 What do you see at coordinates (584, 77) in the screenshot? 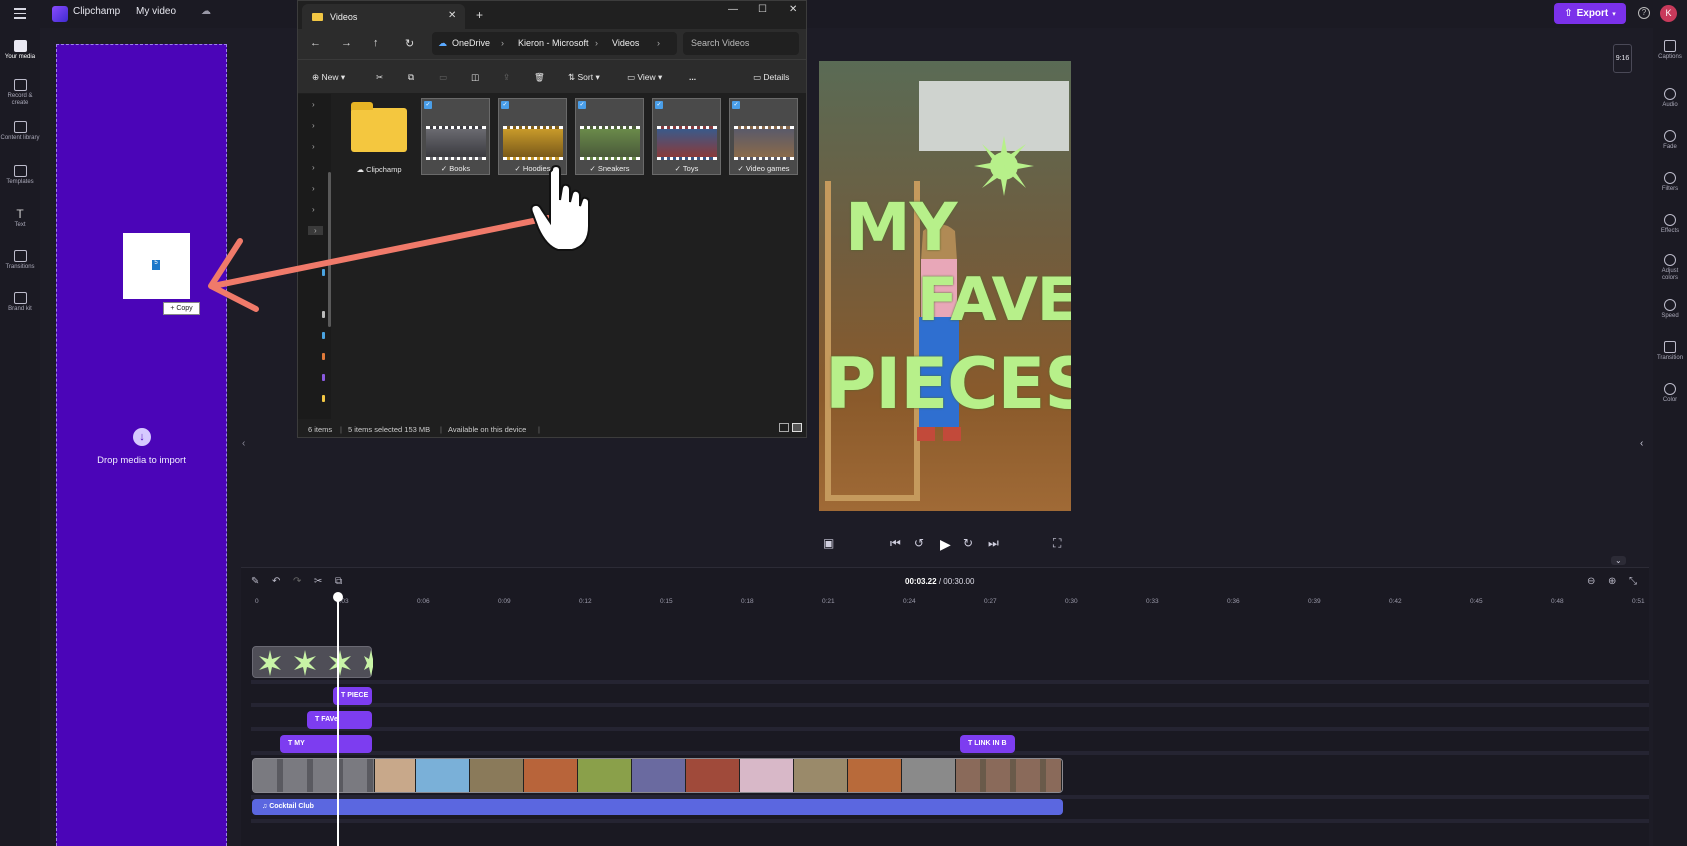
I see `sort-button: ⇅ Sort ▾` at bounding box center [584, 77].